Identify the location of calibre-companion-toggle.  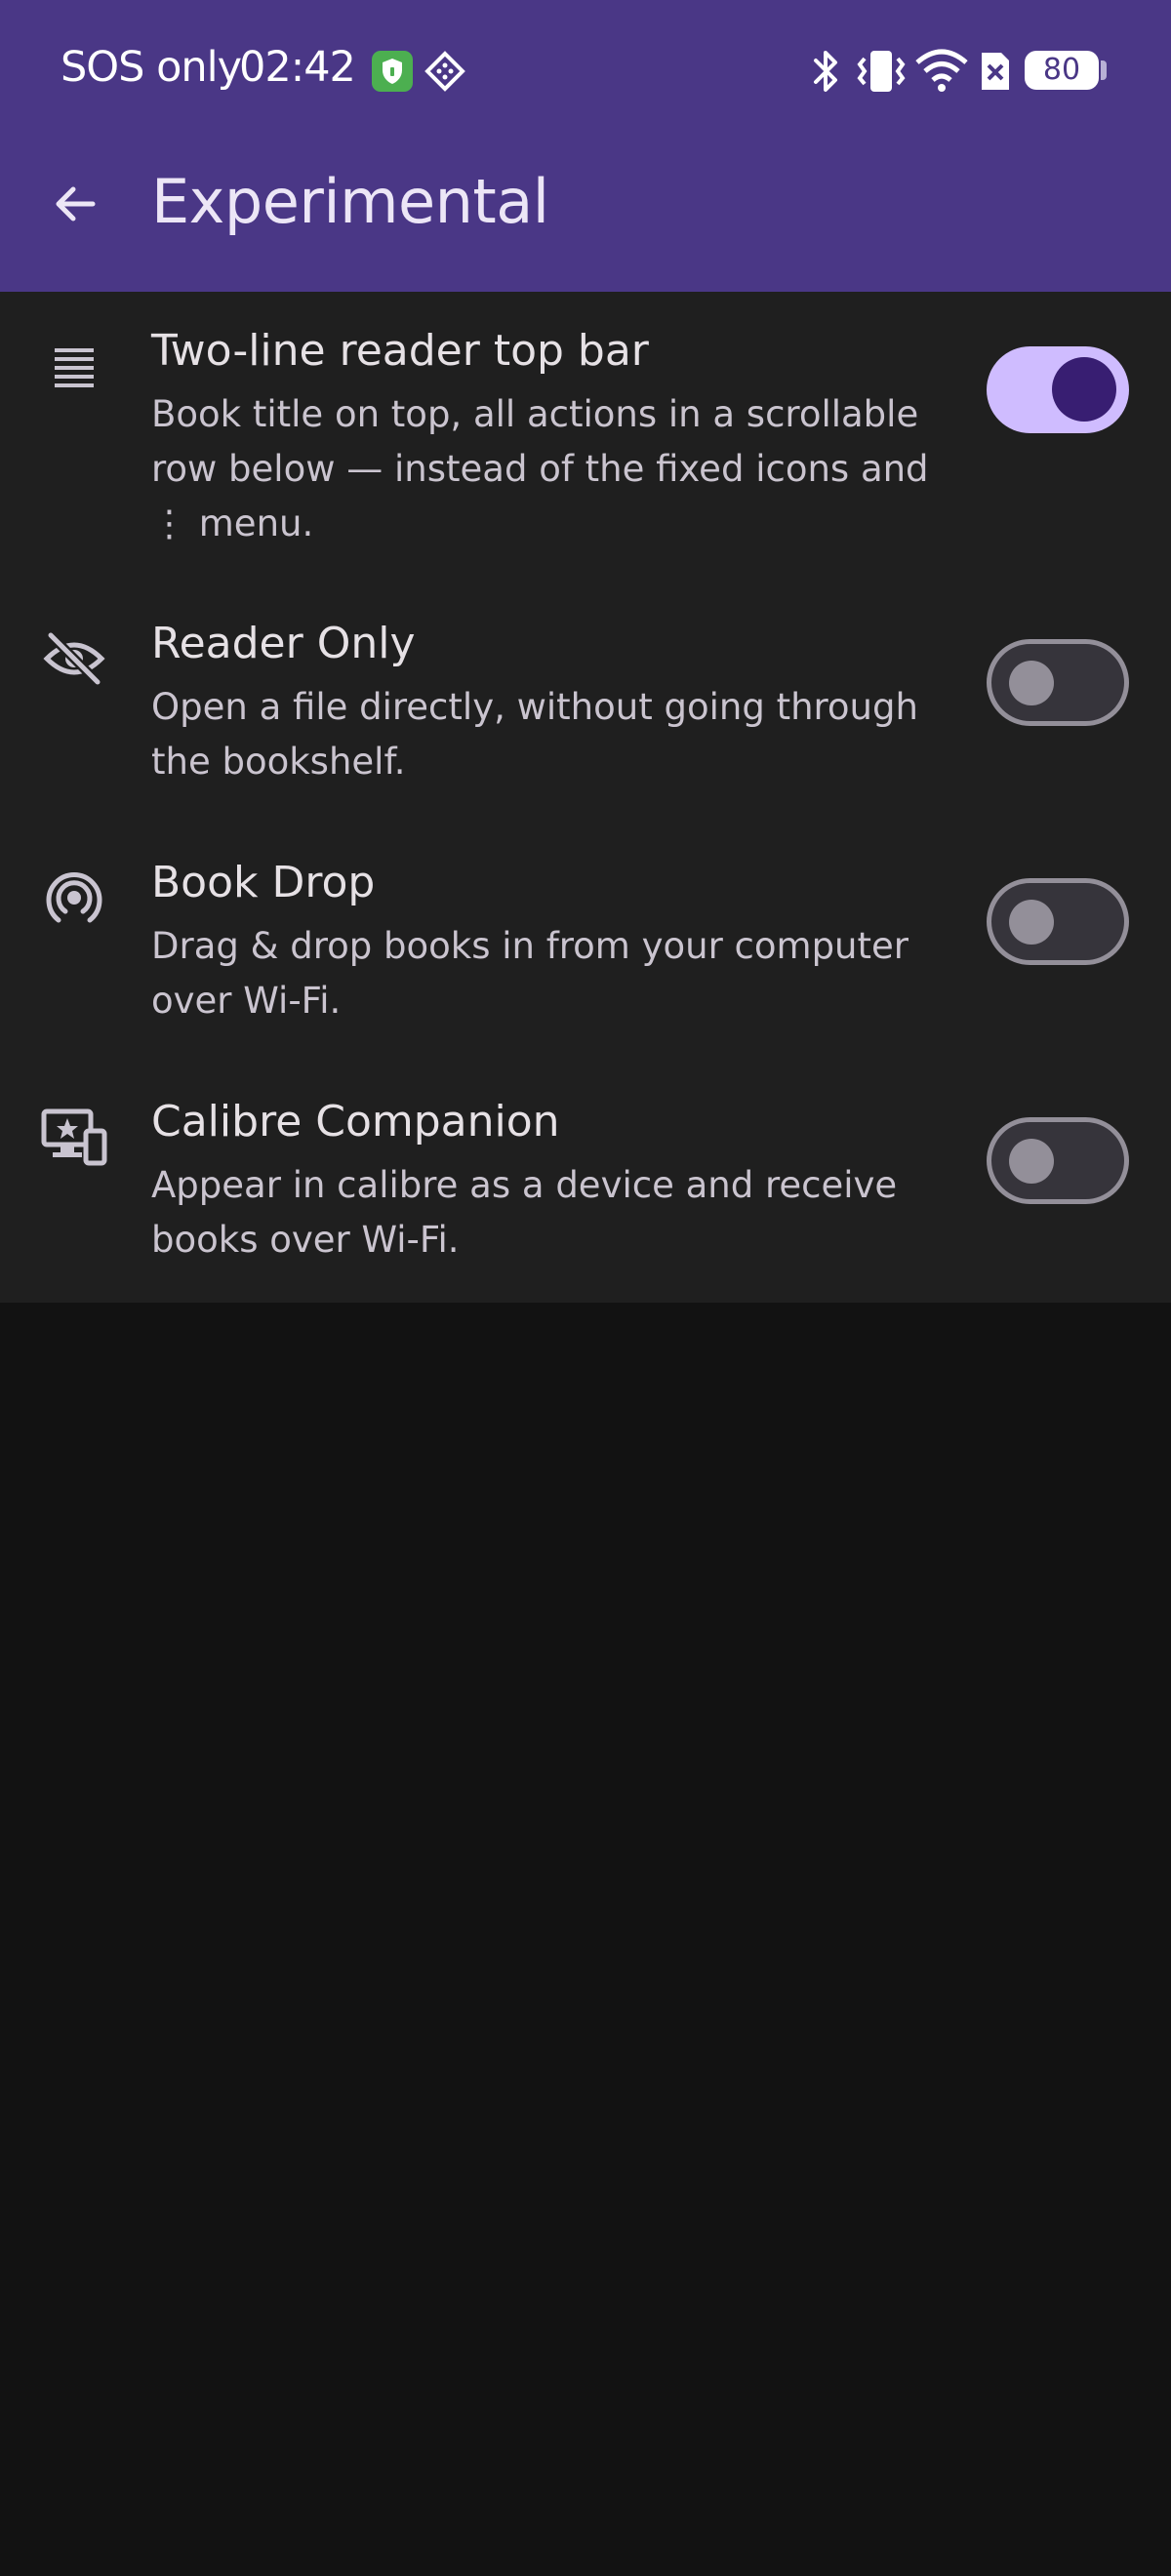
(1058, 1160).